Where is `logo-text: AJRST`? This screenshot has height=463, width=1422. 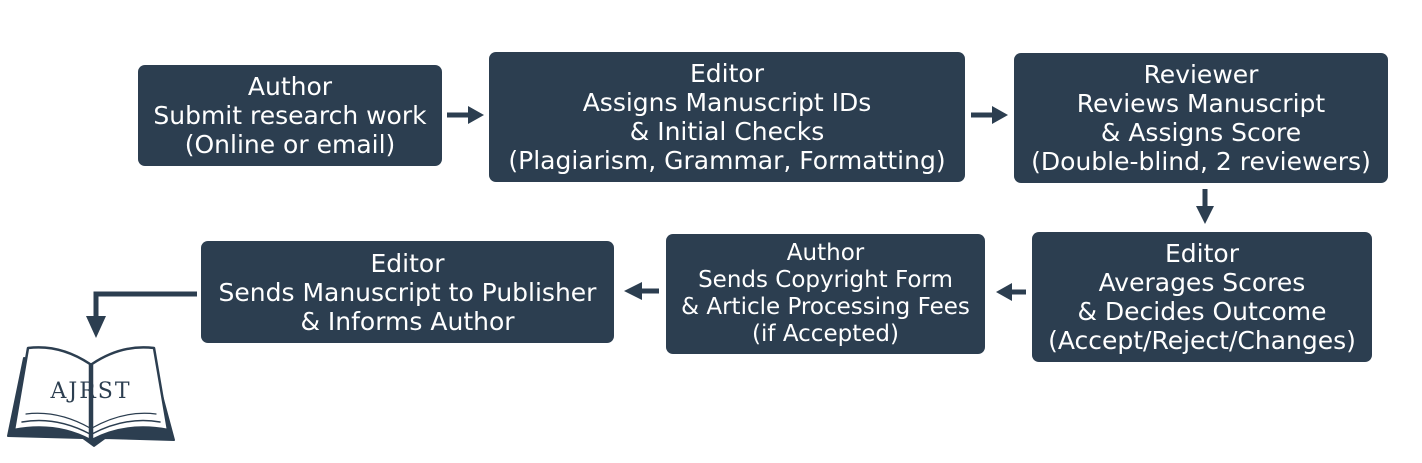 logo-text: AJRST is located at coordinates (90, 391).